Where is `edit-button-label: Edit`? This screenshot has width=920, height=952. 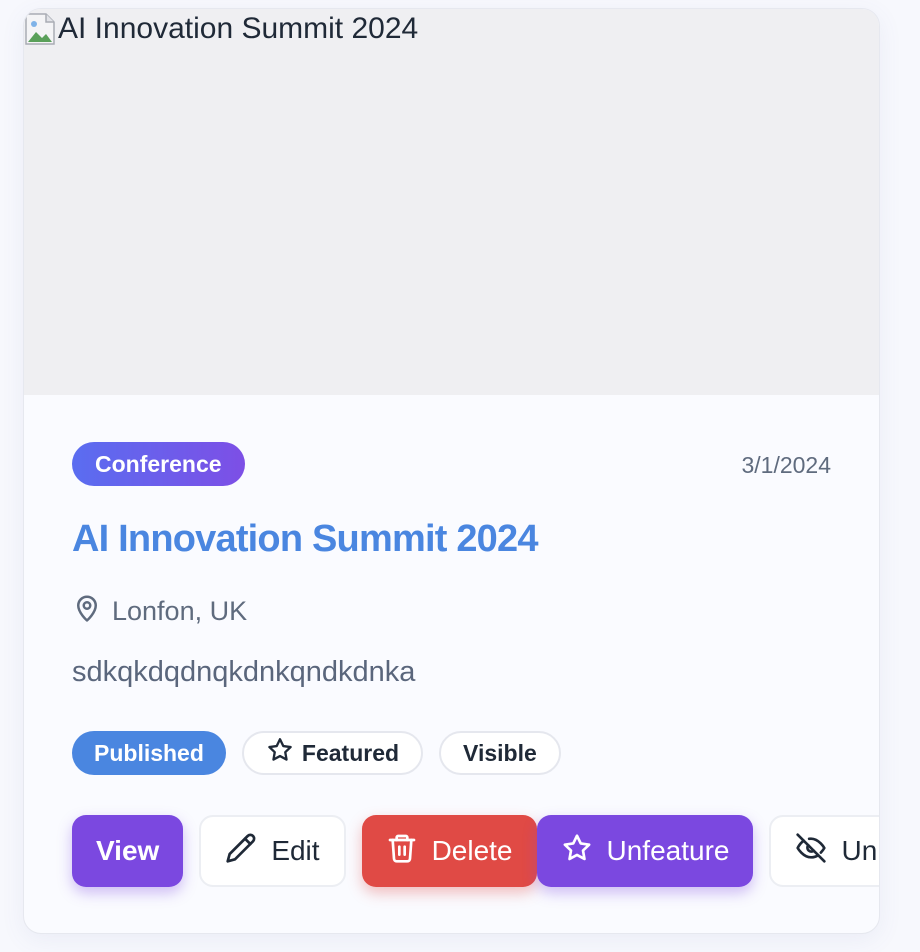 edit-button-label: Edit is located at coordinates (295, 850).